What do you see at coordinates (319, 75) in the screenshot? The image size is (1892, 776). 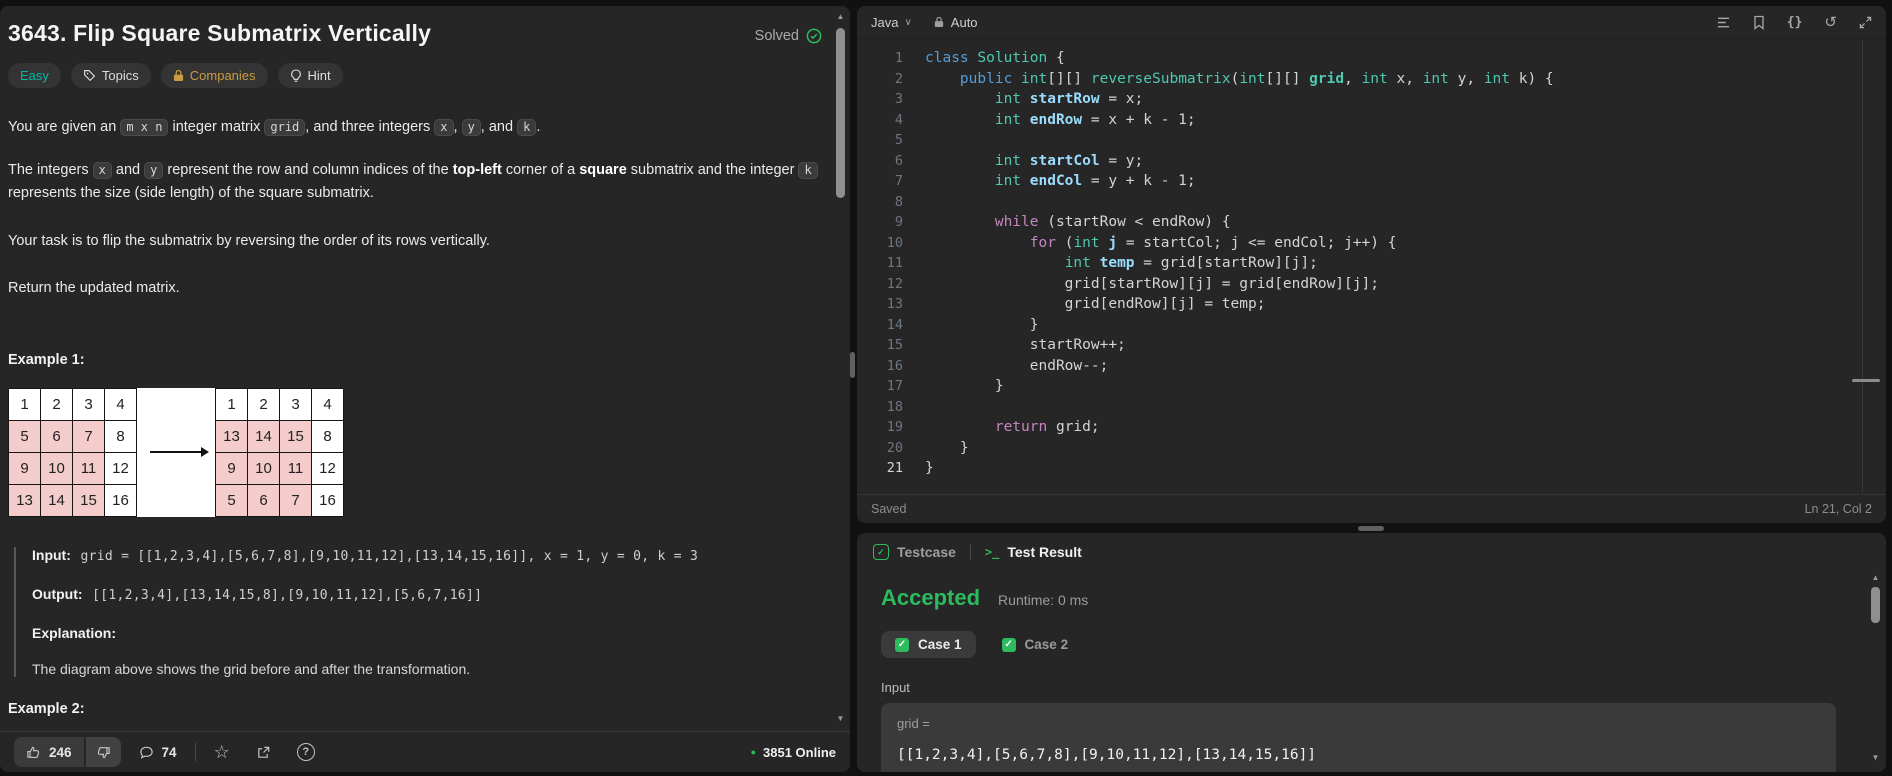 I see `hint-label: Hint` at bounding box center [319, 75].